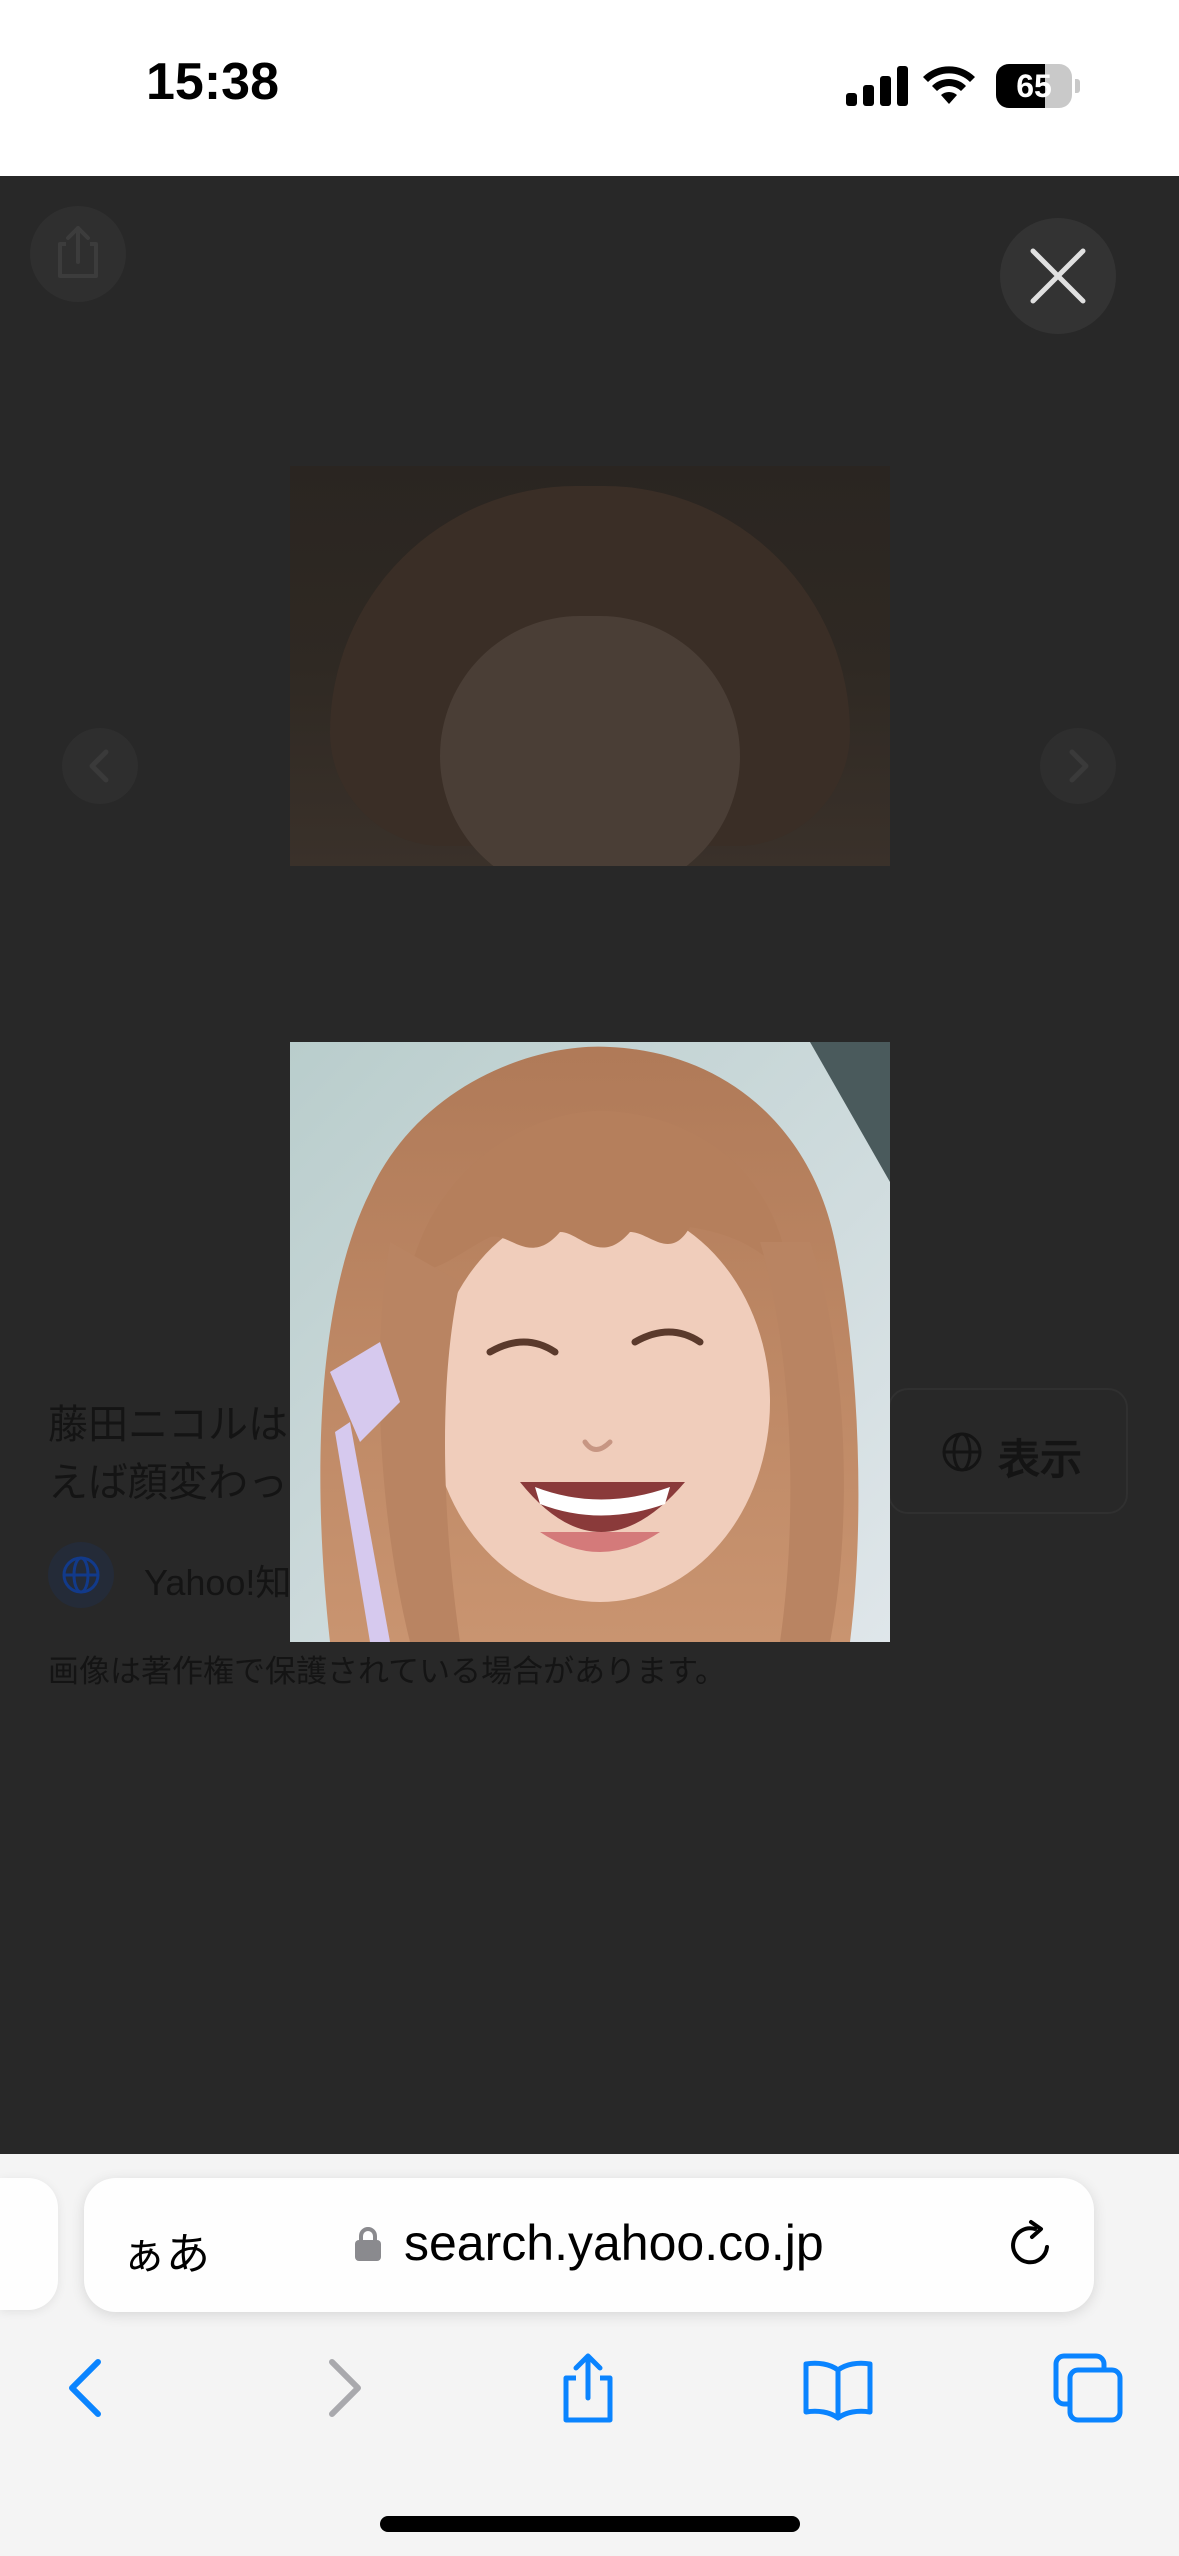 The height and width of the screenshot is (2556, 1179). I want to click on url-text: search.yahoo.co.jp, so click(614, 2243).